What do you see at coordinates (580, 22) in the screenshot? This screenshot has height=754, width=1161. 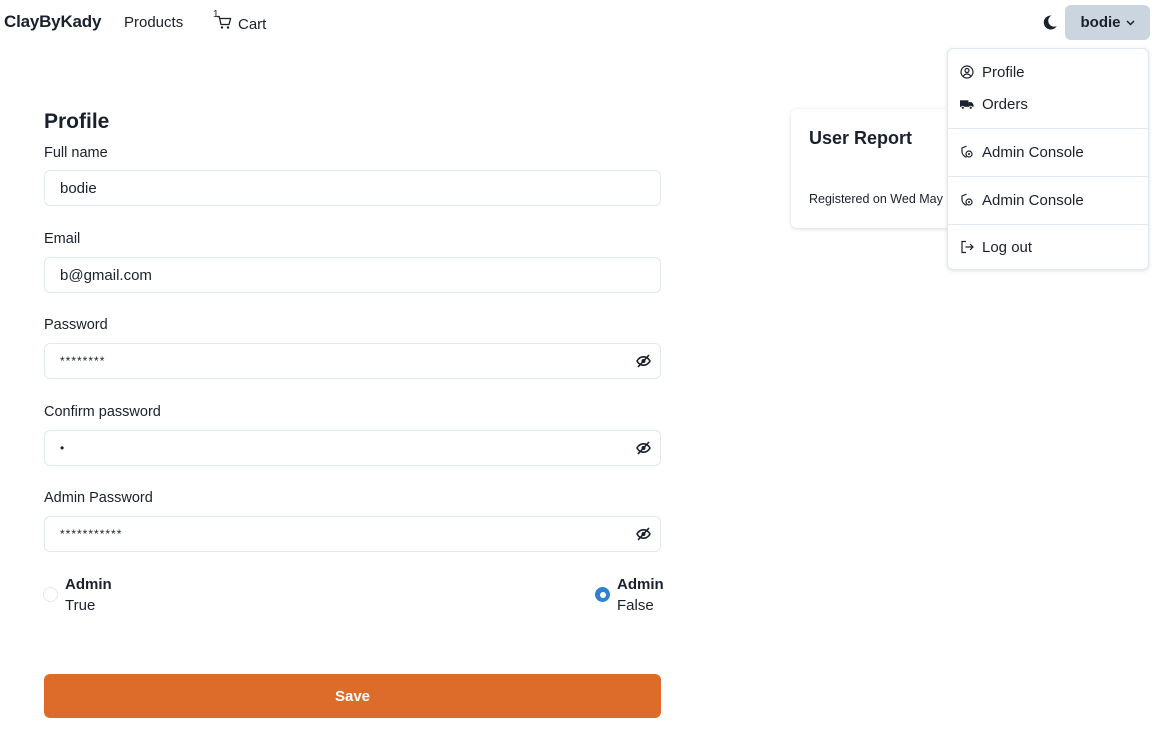 I see `navbar: ClayByKady Products 1 Cart bodie` at bounding box center [580, 22].